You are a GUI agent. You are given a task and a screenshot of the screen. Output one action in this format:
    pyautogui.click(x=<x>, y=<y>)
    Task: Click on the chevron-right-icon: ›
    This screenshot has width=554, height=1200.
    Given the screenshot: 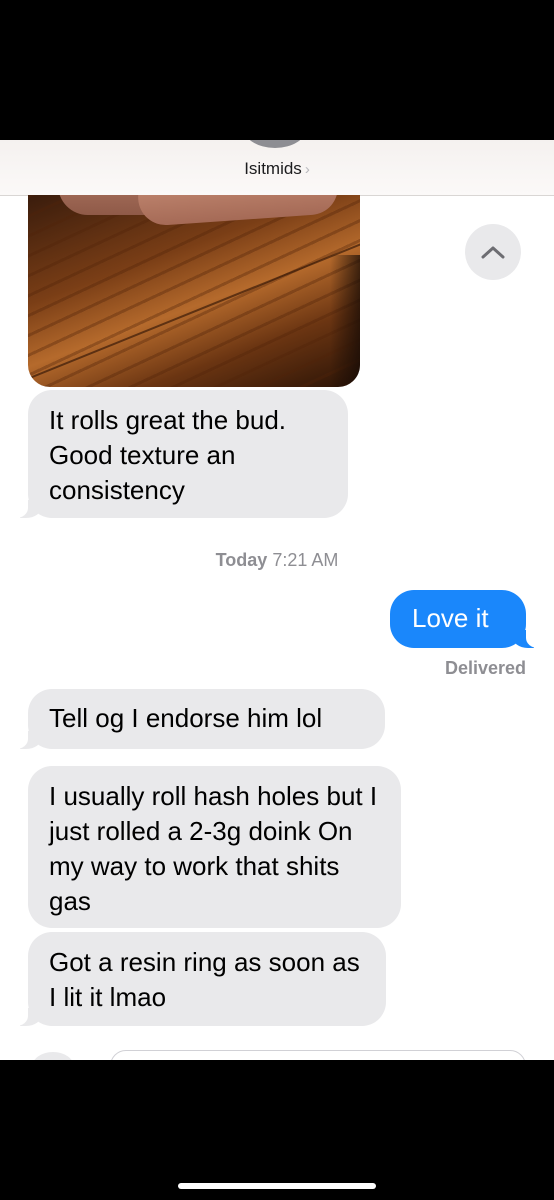 What is the action you would take?
    pyautogui.click(x=307, y=169)
    